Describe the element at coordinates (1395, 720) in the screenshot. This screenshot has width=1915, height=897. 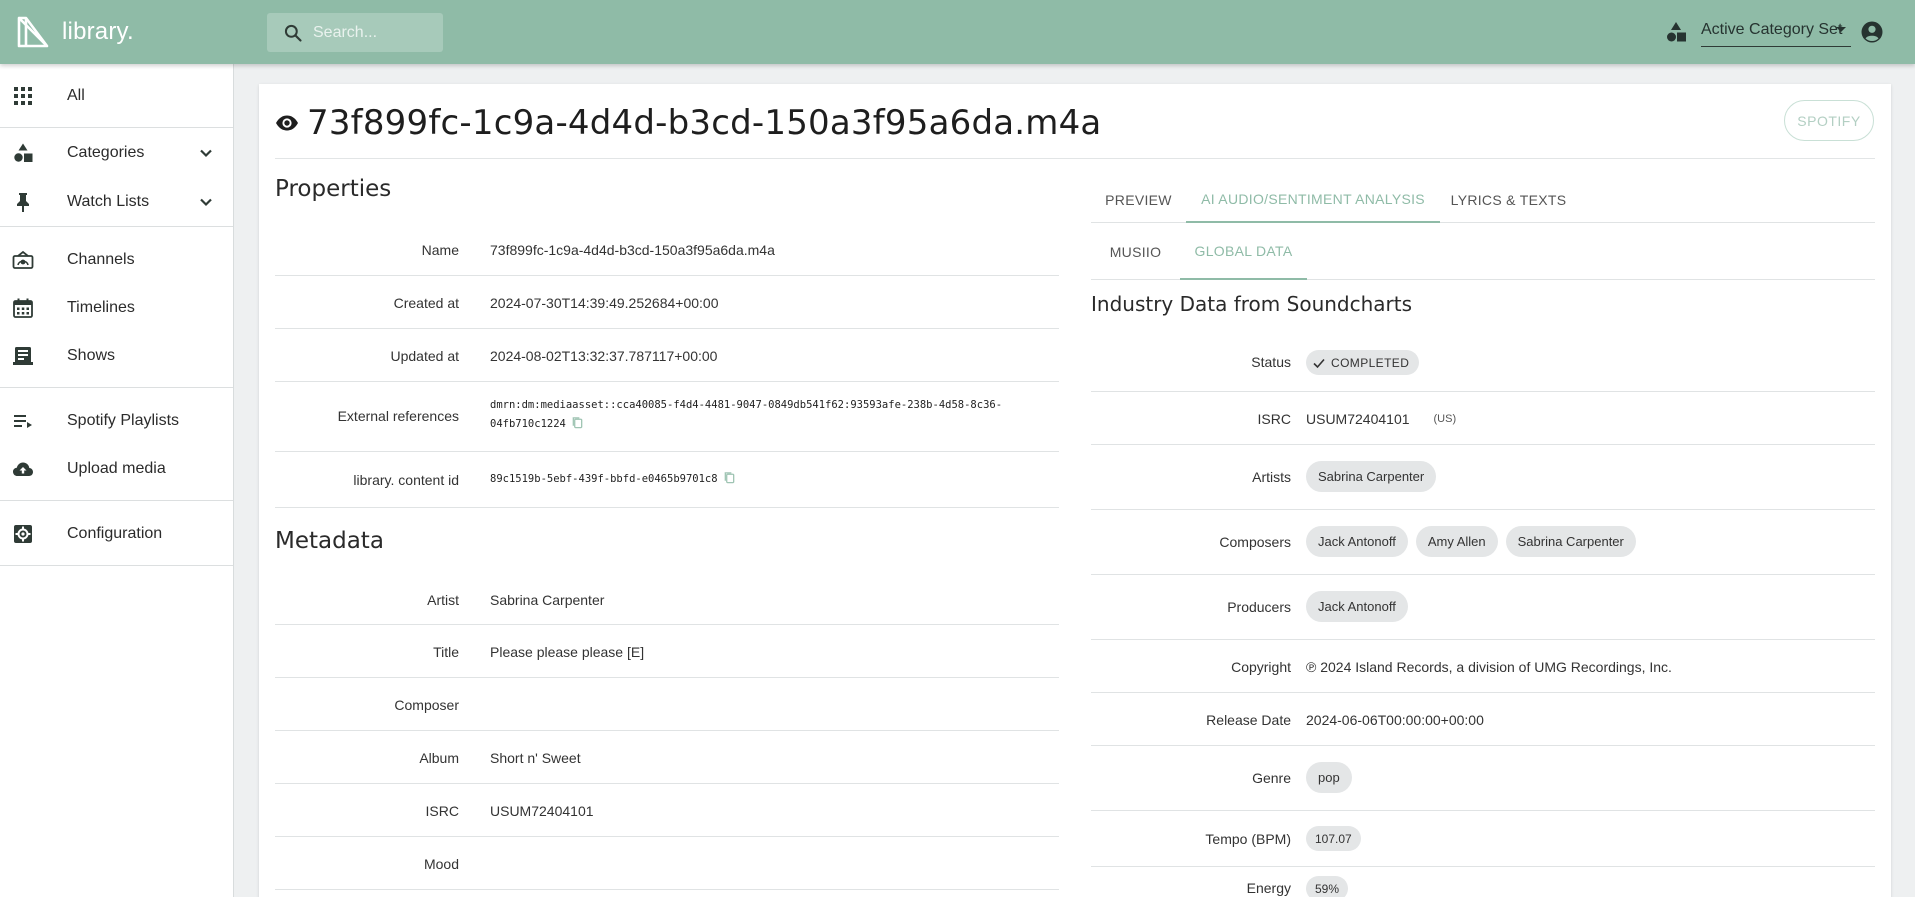
I see `industry-value: 2024-06-06T00:00:00+00:00` at that location.